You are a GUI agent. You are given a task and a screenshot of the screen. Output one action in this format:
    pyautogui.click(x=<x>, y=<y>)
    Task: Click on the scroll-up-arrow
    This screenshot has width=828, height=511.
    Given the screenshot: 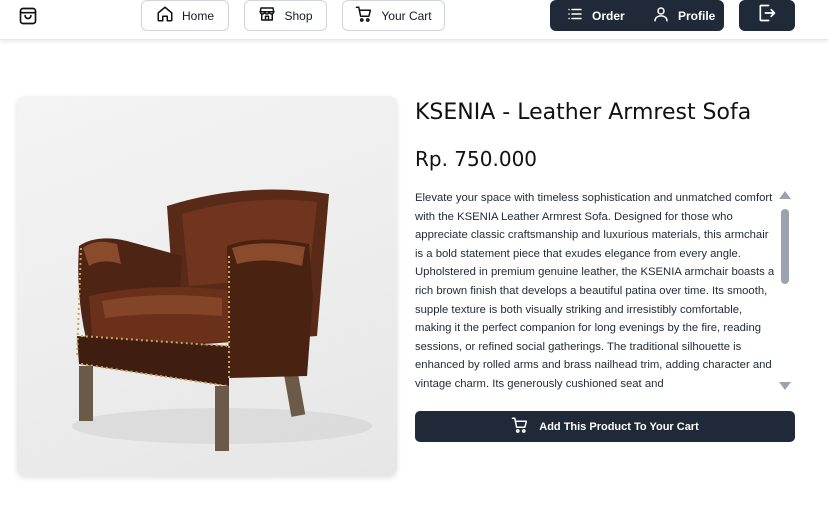 What is the action you would take?
    pyautogui.click(x=785, y=195)
    